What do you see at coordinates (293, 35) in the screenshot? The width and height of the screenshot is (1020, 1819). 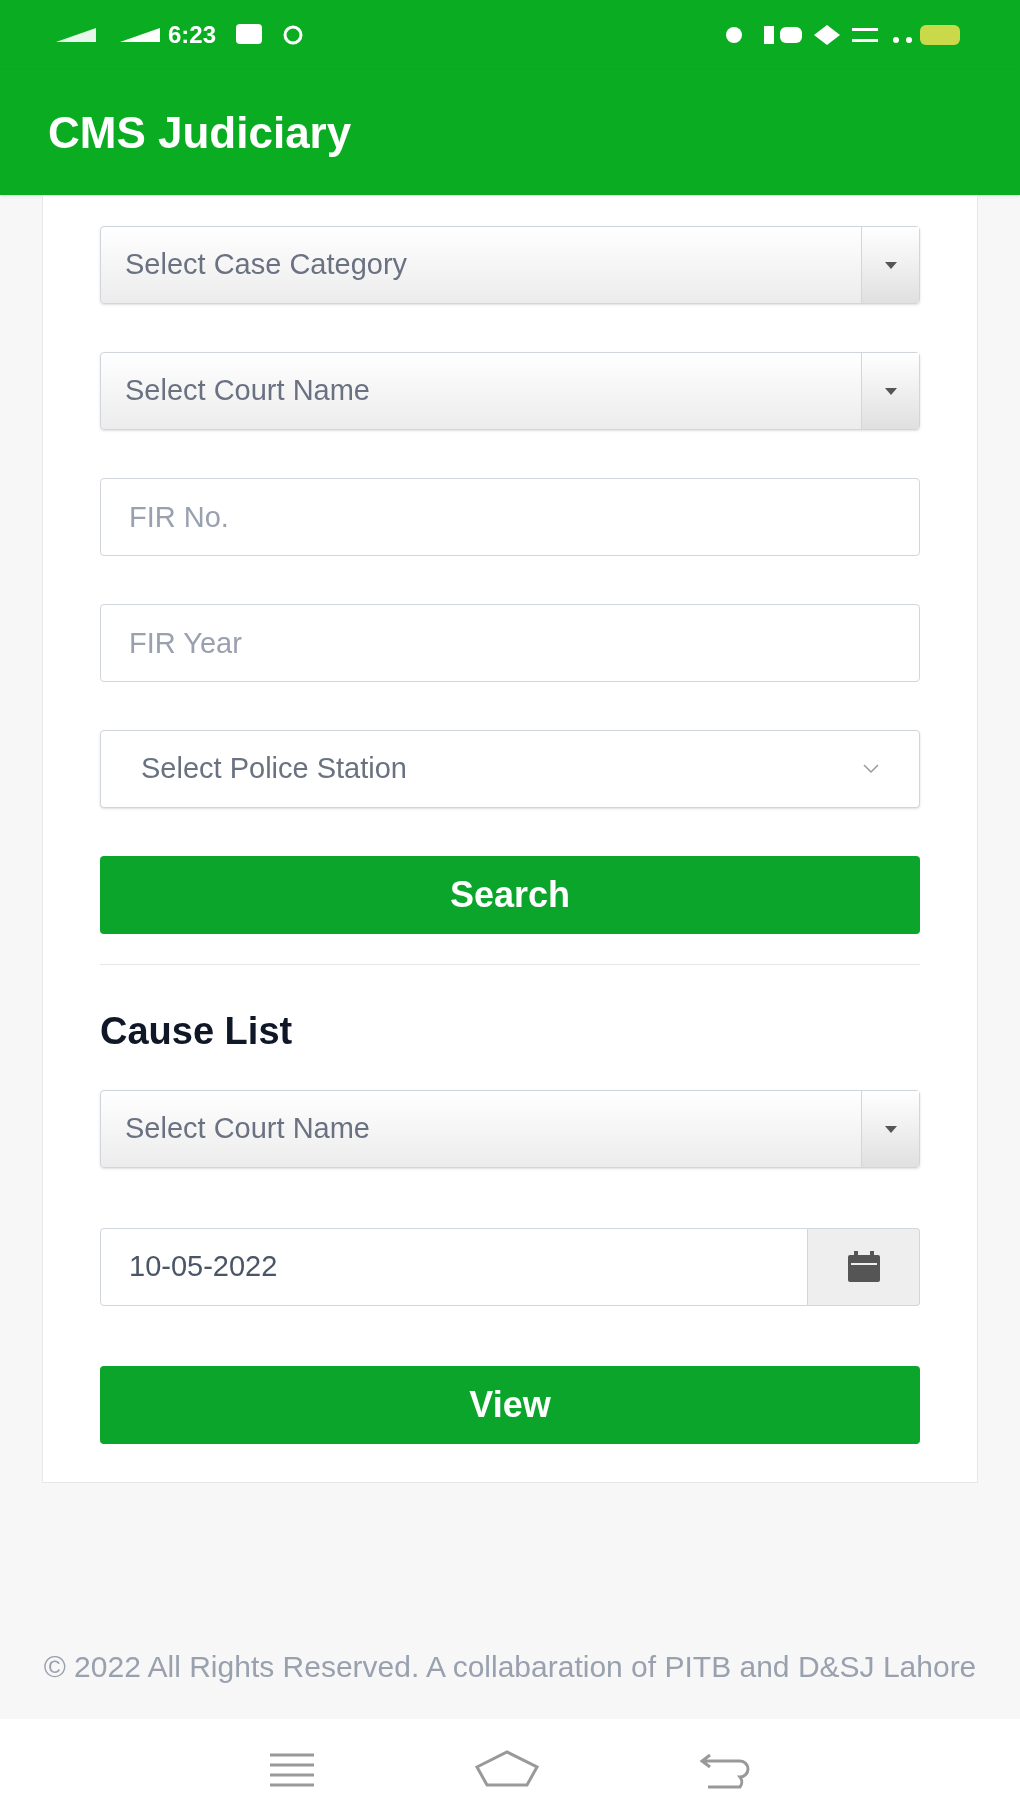 I see `circle-icon` at bounding box center [293, 35].